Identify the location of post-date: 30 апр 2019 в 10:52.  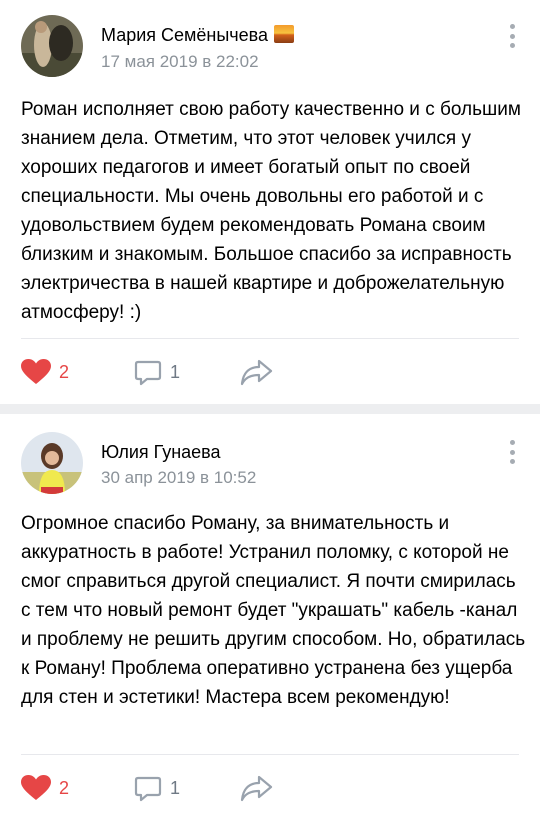
(179, 477).